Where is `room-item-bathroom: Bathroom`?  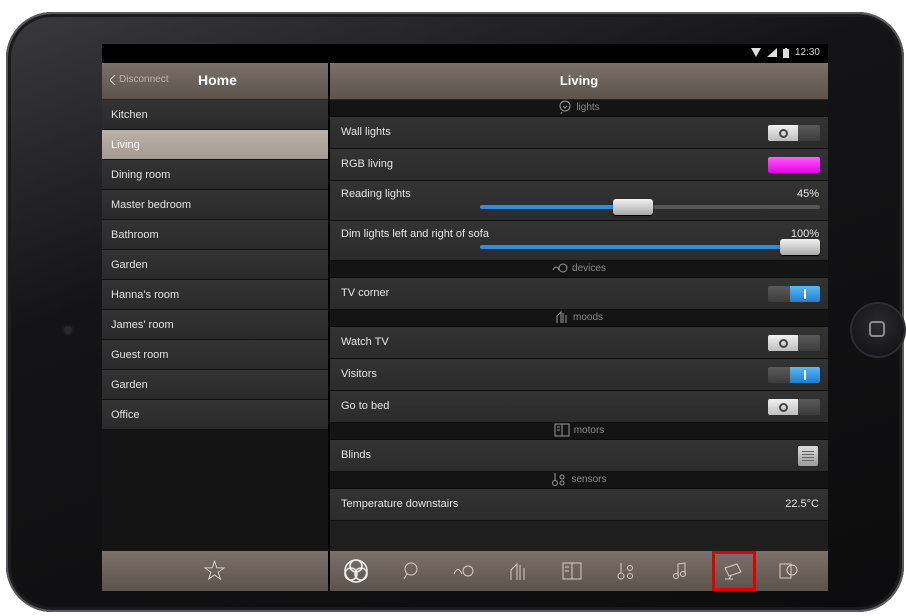
room-item-bathroom: Bathroom is located at coordinates (215, 235).